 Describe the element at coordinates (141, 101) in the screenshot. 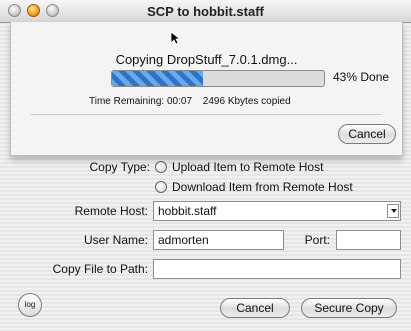

I see `time-remaining: Time Remaining: 00:07` at that location.